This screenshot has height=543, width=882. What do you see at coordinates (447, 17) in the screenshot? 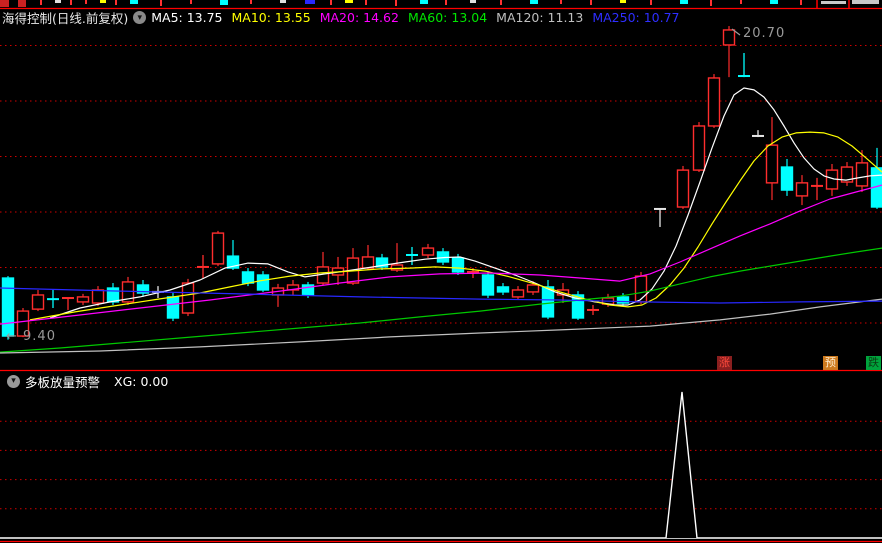
I see `ma60-legend: MA60: 13.04` at bounding box center [447, 17].